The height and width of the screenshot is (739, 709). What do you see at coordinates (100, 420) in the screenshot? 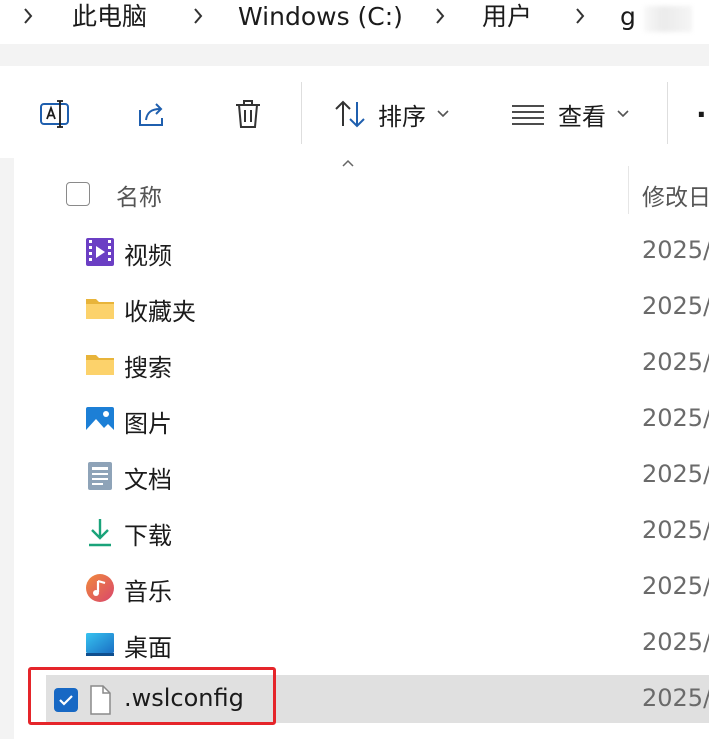
I see `pictures-folder-icon` at bounding box center [100, 420].